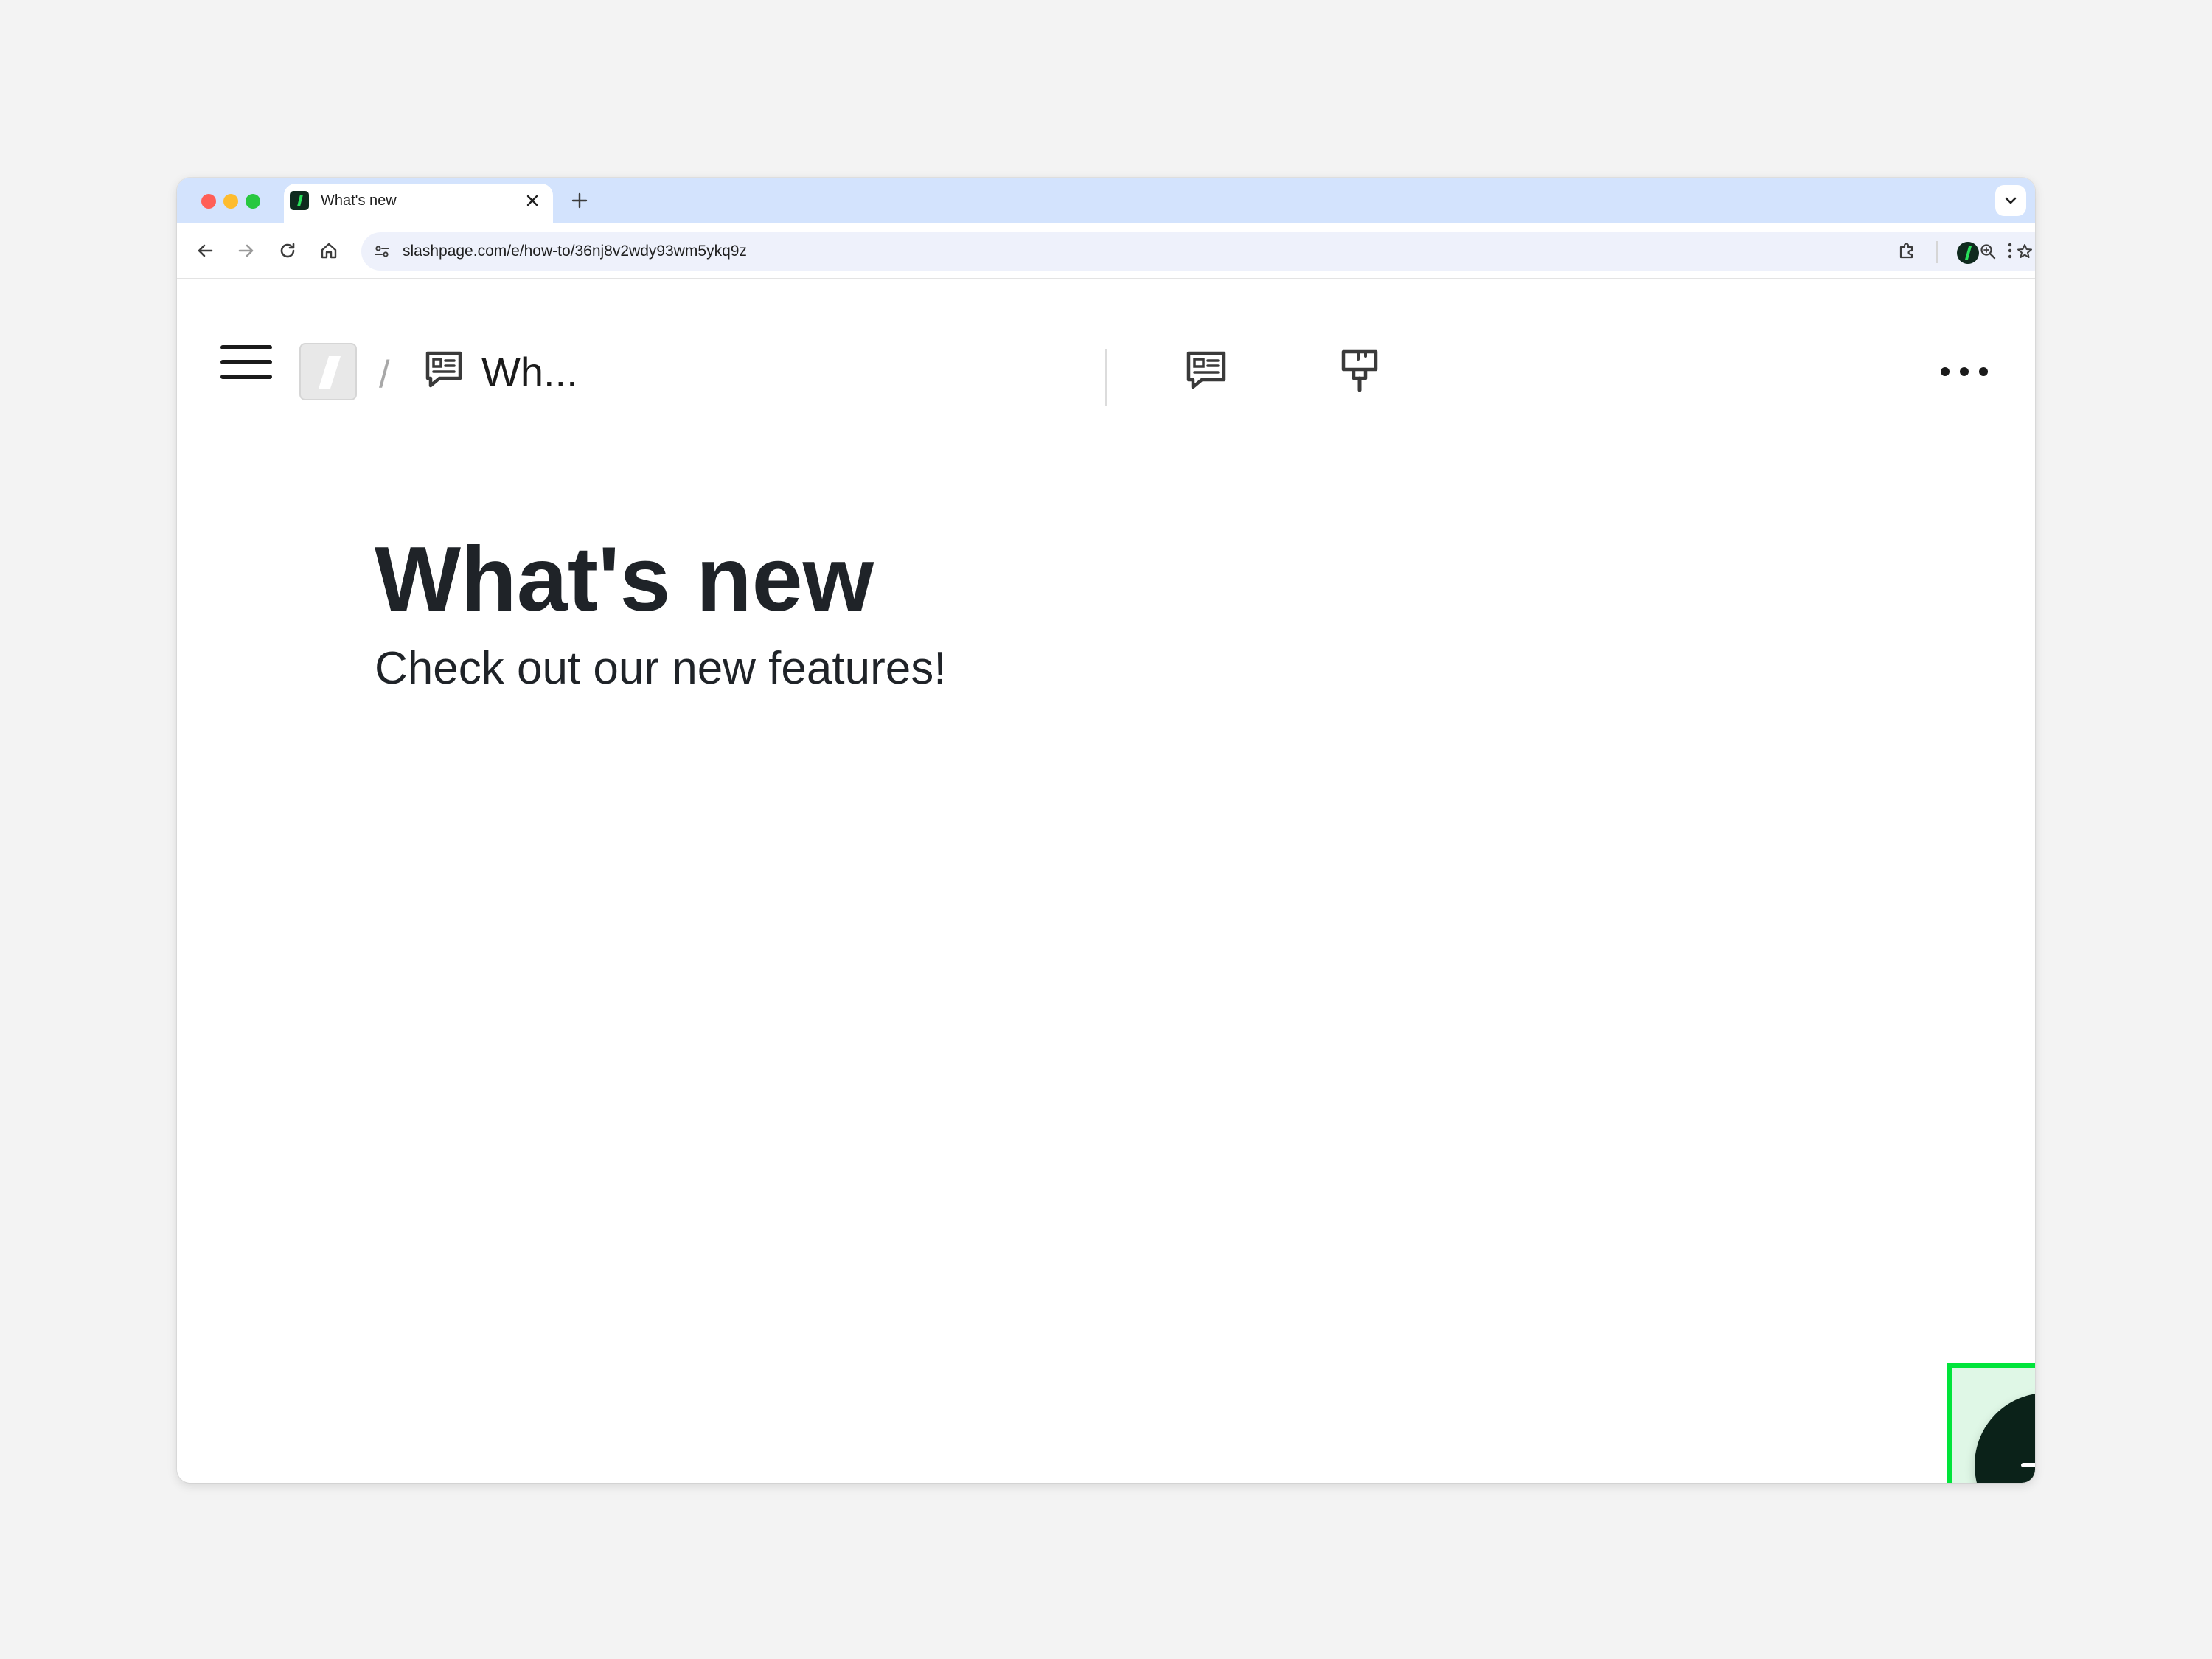  I want to click on back-button, so click(205, 250).